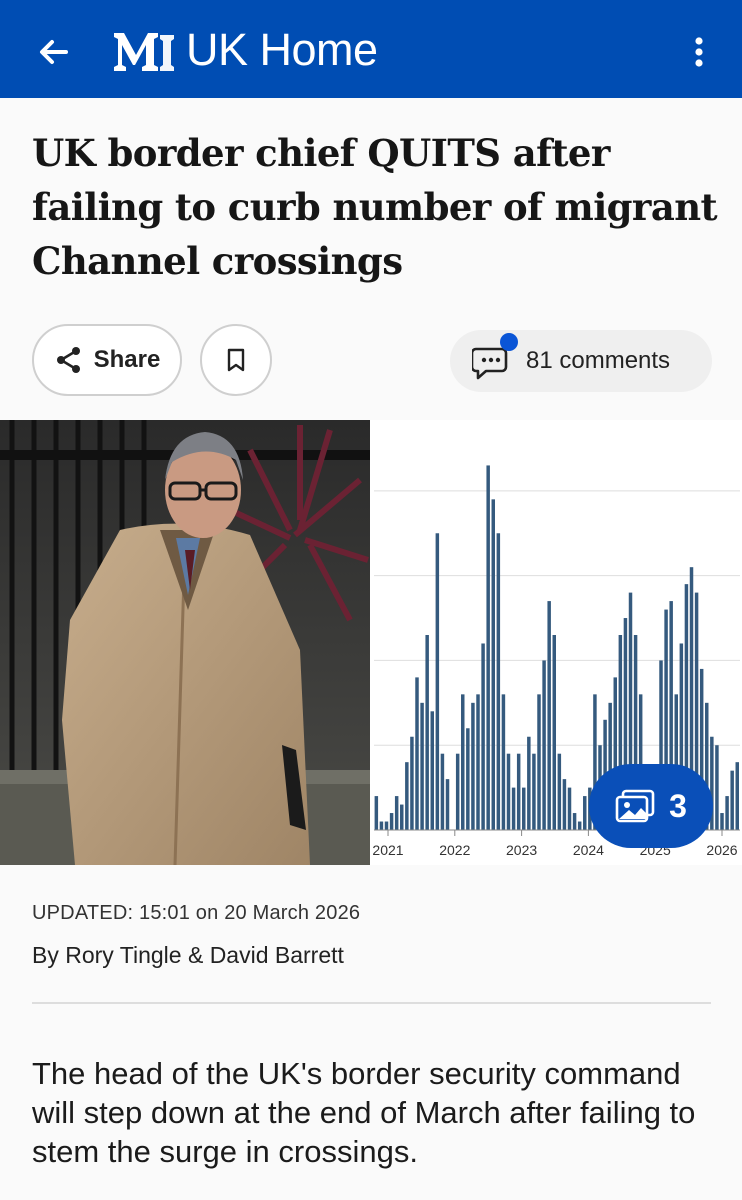  Describe the element at coordinates (68, 360) in the screenshot. I see `share-icon` at that location.